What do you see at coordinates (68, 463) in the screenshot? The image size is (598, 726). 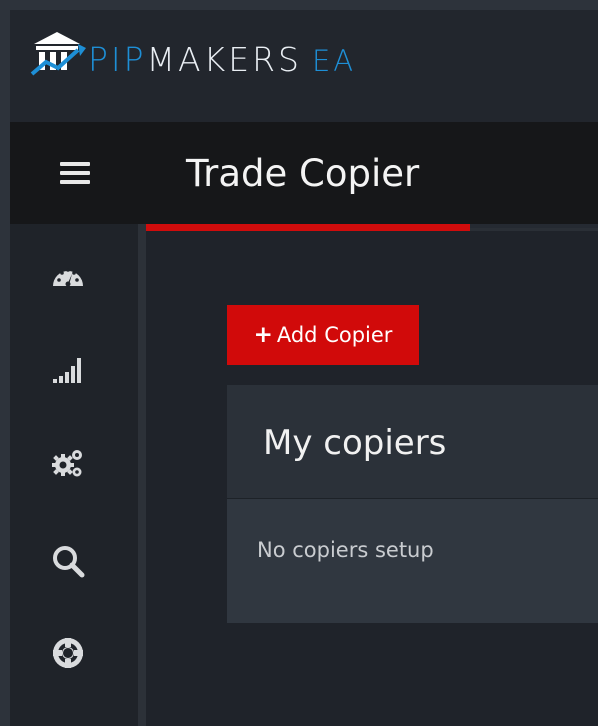 I see `gears-icon` at bounding box center [68, 463].